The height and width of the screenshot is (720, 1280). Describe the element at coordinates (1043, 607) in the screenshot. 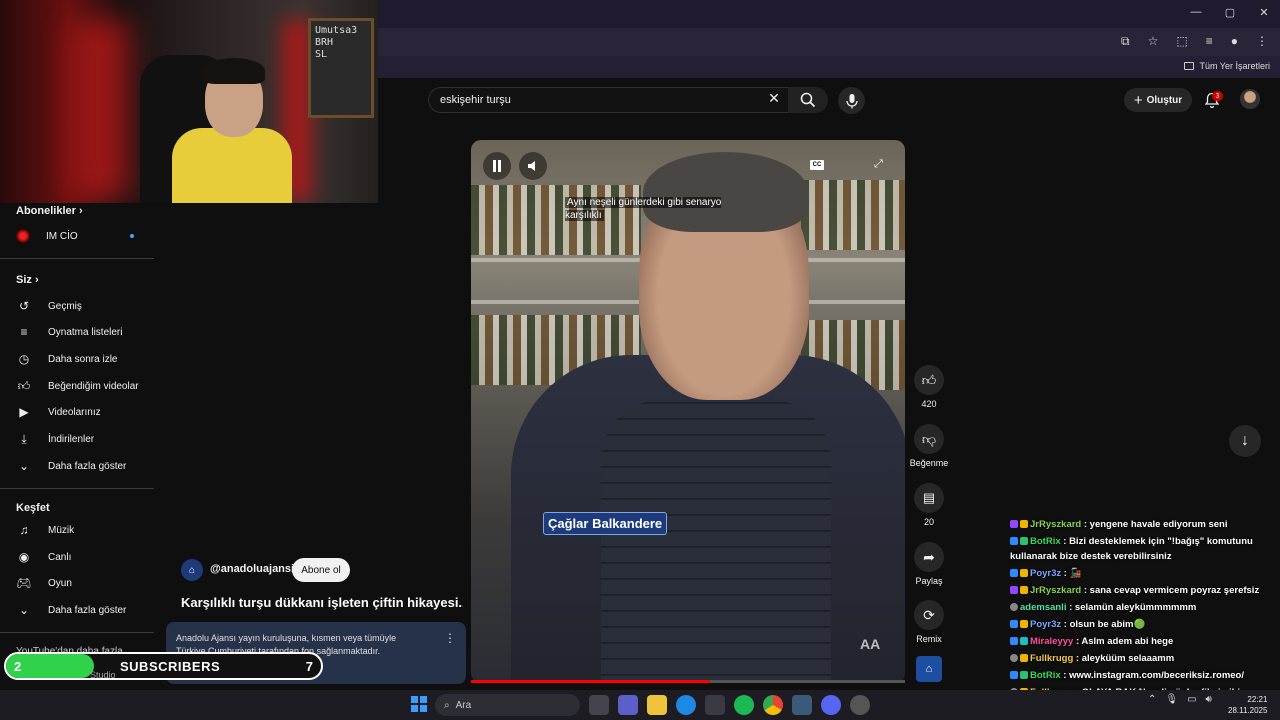

I see `chat-username: ademsanli` at that location.